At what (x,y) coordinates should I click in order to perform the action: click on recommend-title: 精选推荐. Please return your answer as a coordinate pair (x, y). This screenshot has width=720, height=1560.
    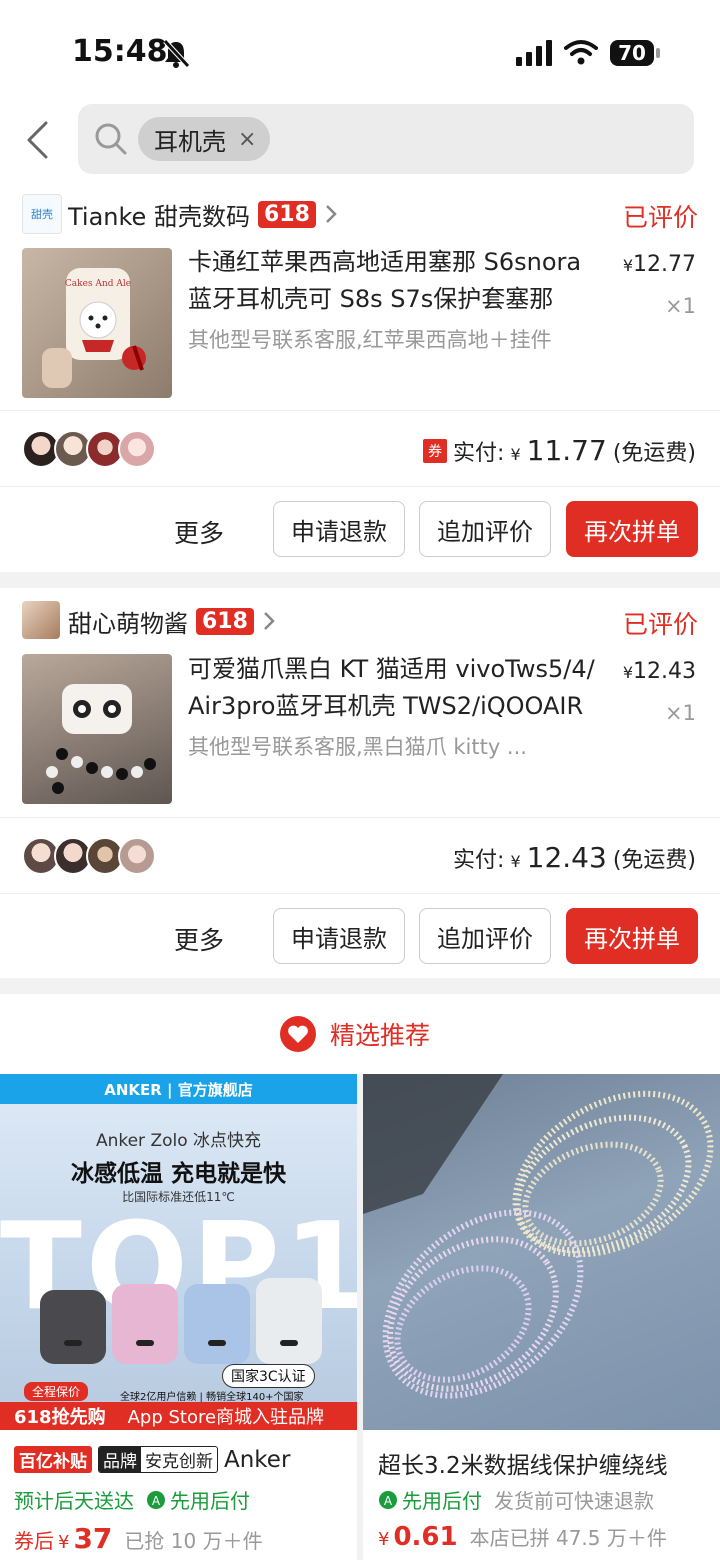
    Looking at the image, I should click on (380, 1035).